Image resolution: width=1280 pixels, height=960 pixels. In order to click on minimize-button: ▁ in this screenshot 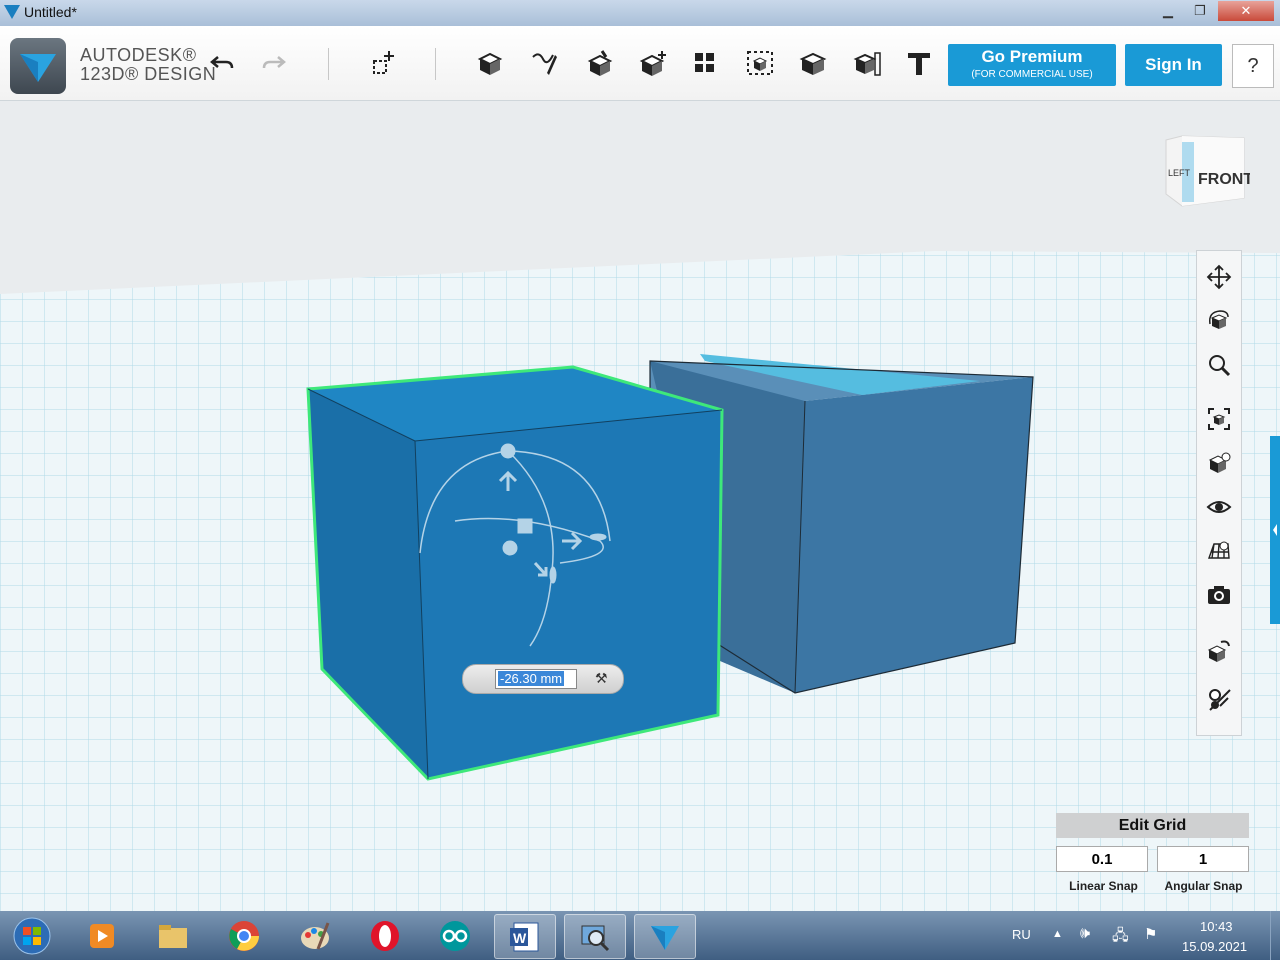, I will do `click(1168, 11)`.